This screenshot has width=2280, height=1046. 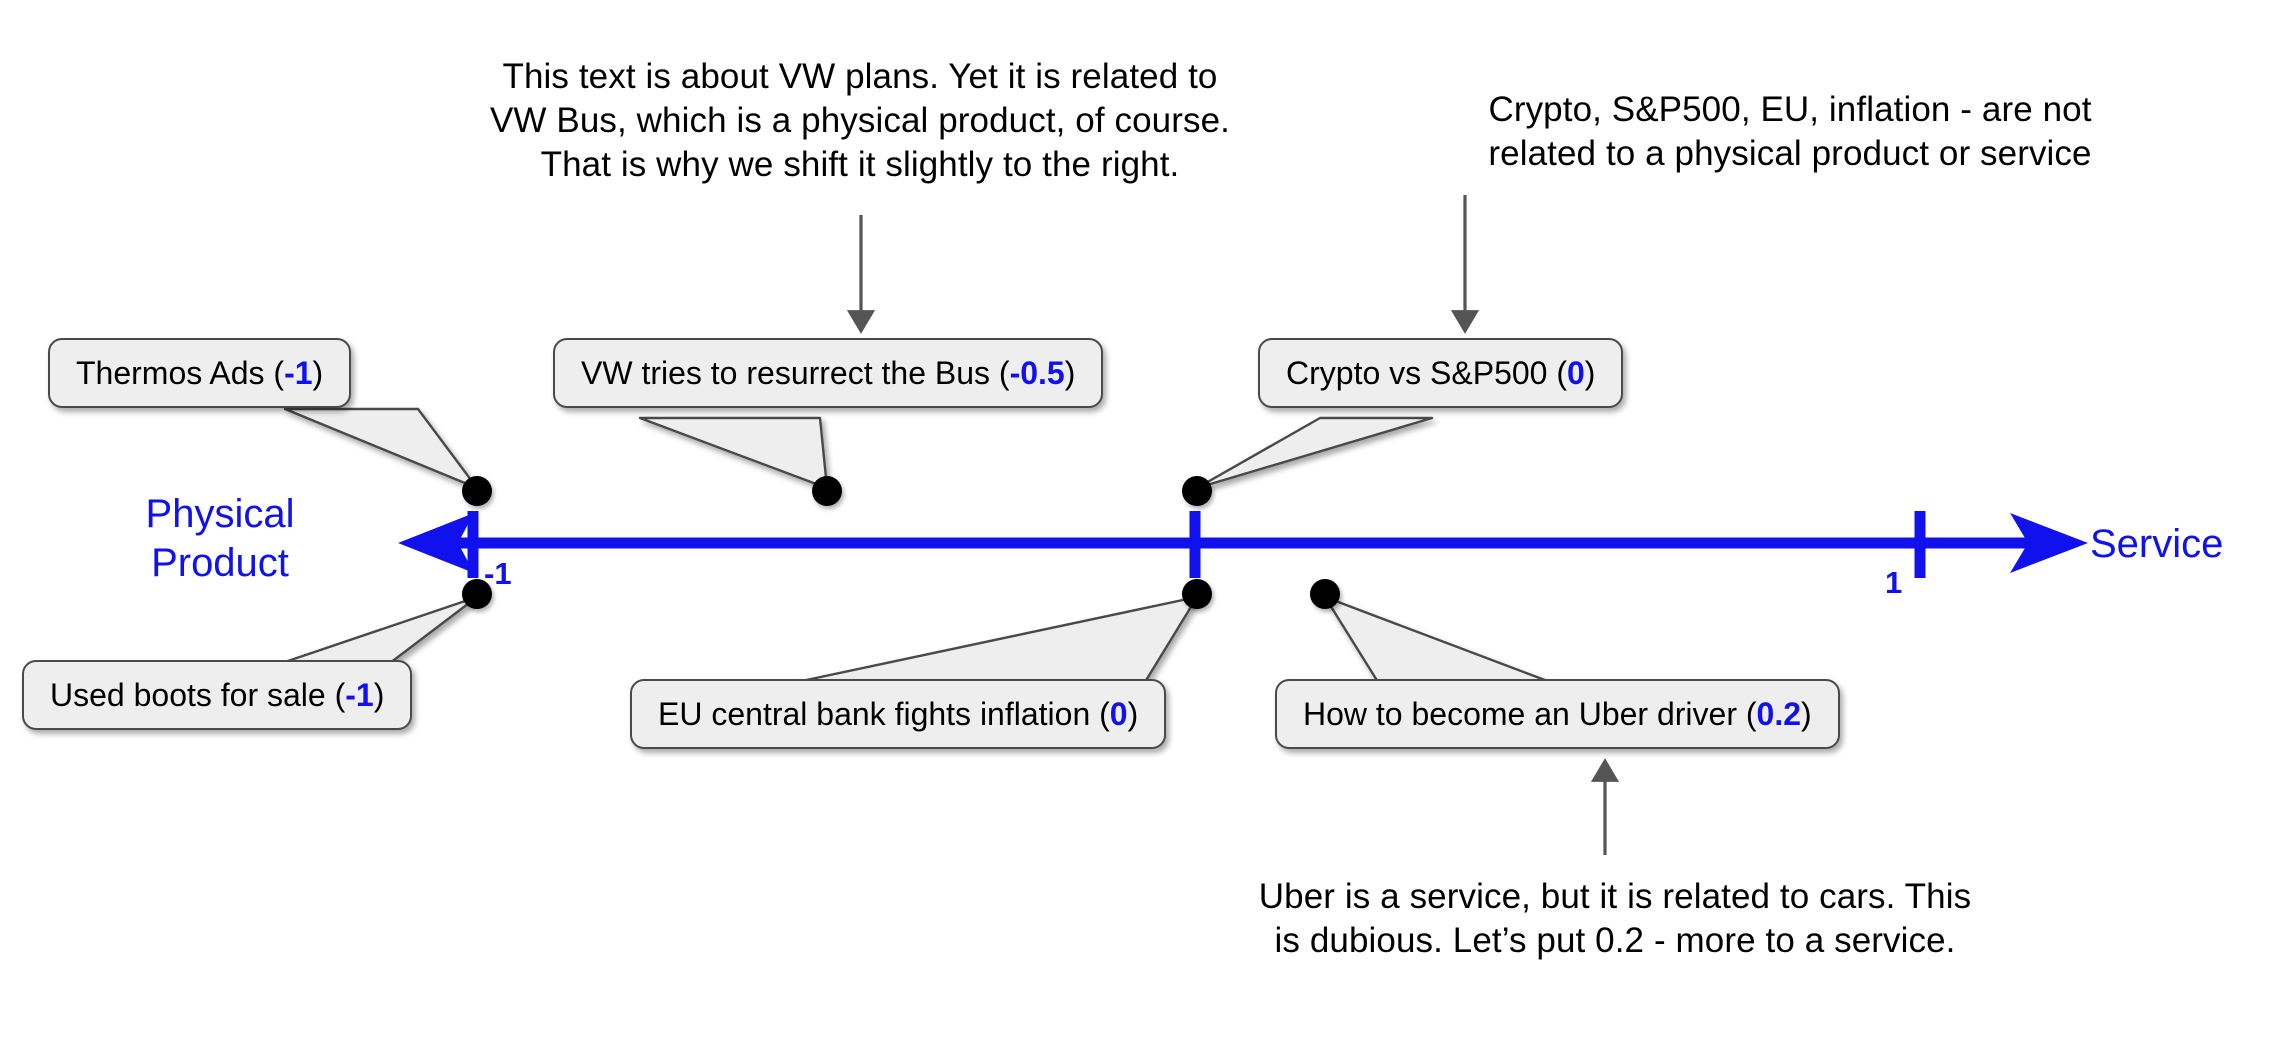 I want to click on callout-eu-paren: ), so click(x=1133, y=714).